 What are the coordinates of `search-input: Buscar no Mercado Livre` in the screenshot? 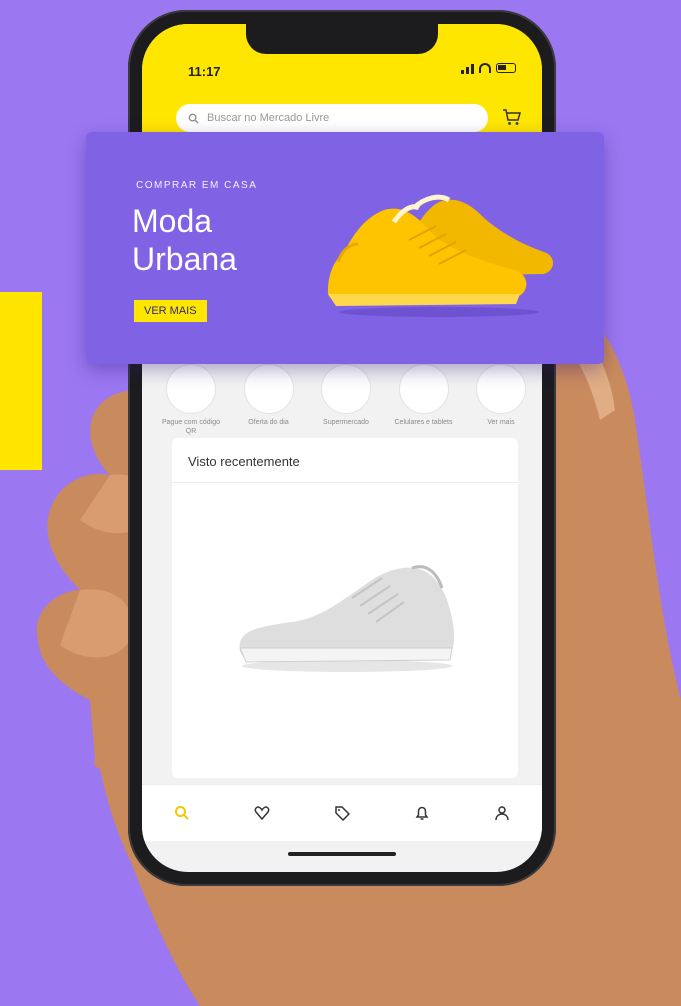 It's located at (332, 118).